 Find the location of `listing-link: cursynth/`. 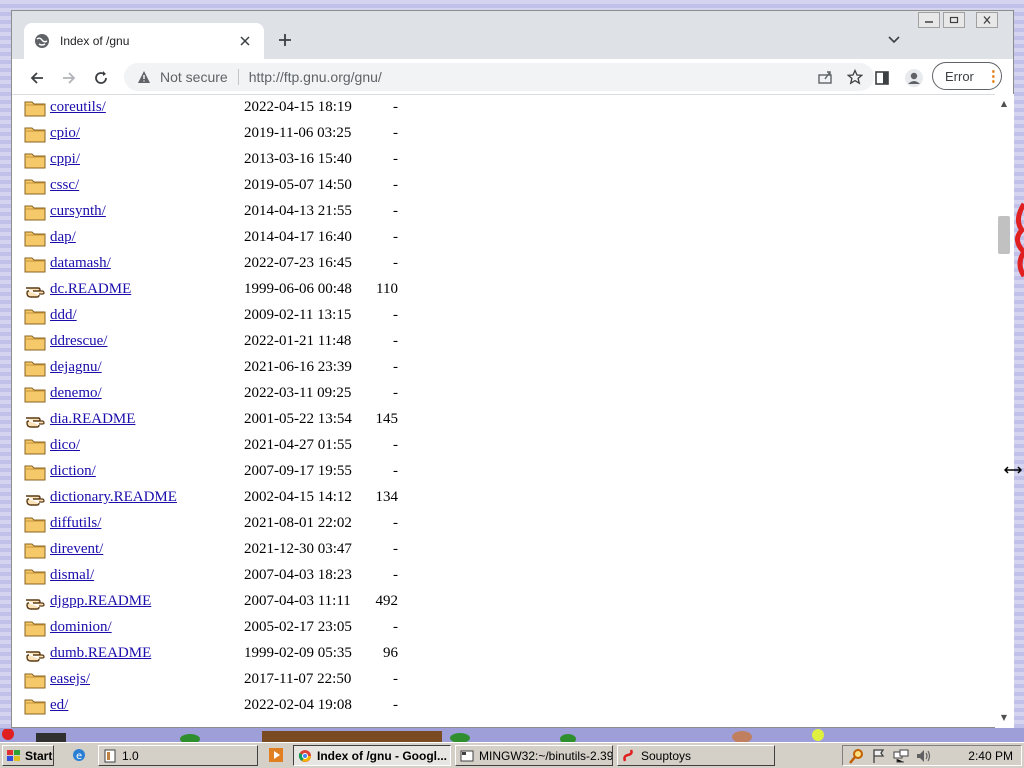

listing-link: cursynth/ is located at coordinates (78, 211).